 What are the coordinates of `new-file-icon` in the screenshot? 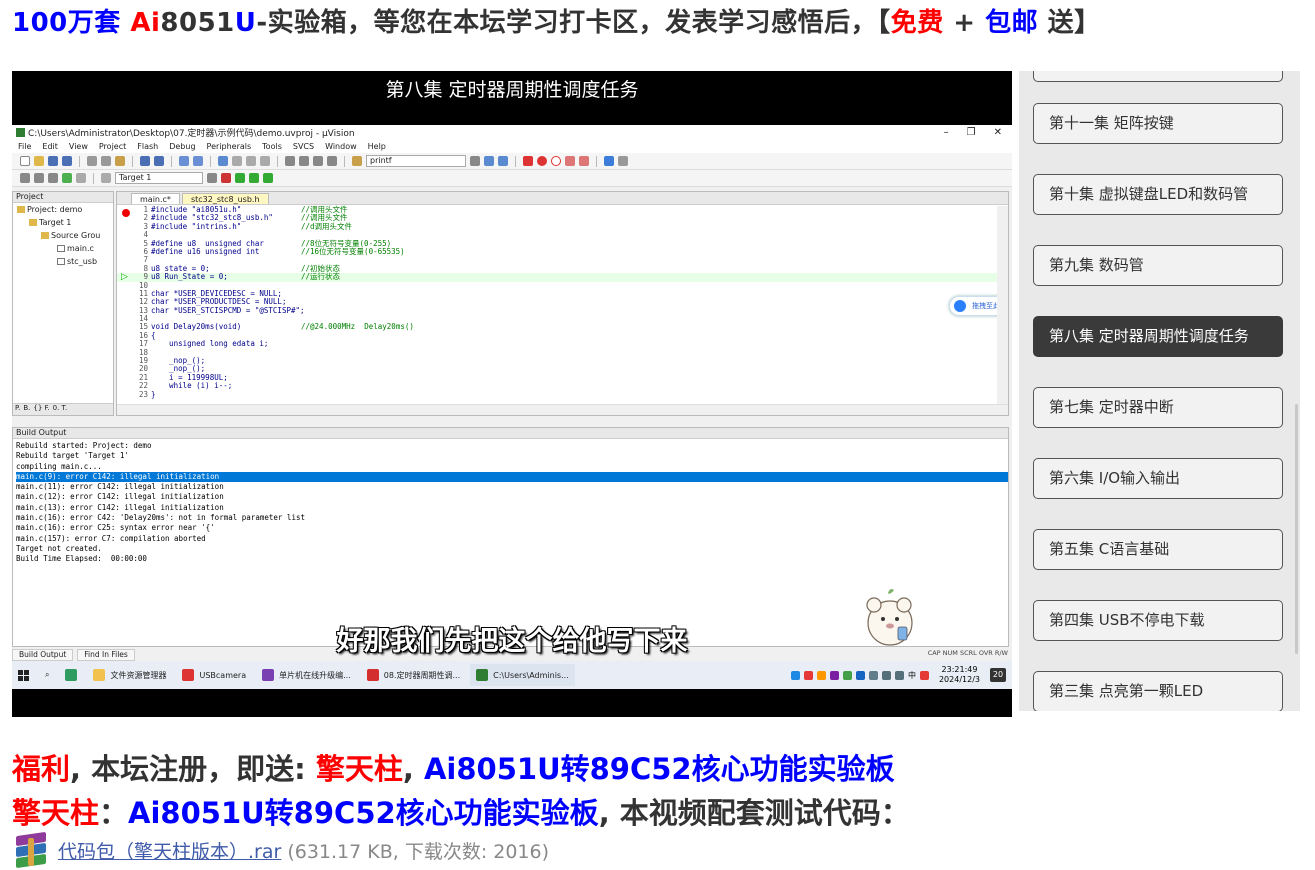 It's located at (25, 161).